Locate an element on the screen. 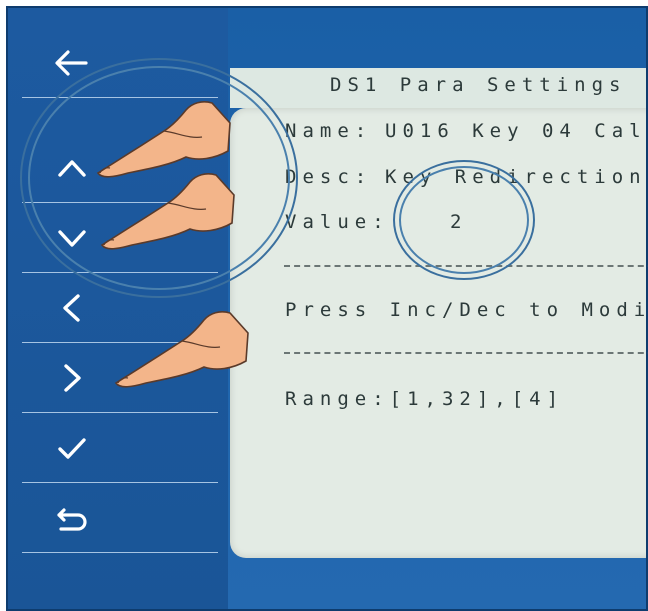 Image resolution: width=648 pixels, height=611 pixels. check-icon is located at coordinates (72, 448).